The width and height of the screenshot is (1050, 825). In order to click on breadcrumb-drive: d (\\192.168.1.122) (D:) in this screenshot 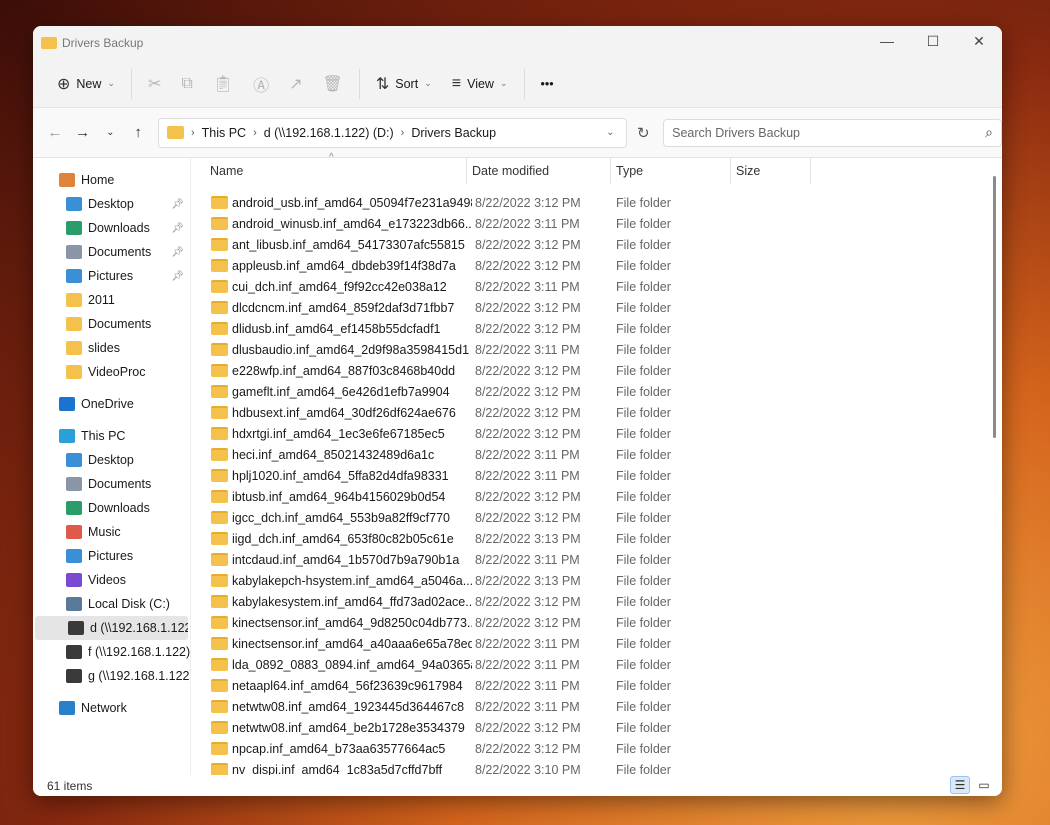, I will do `click(329, 133)`.